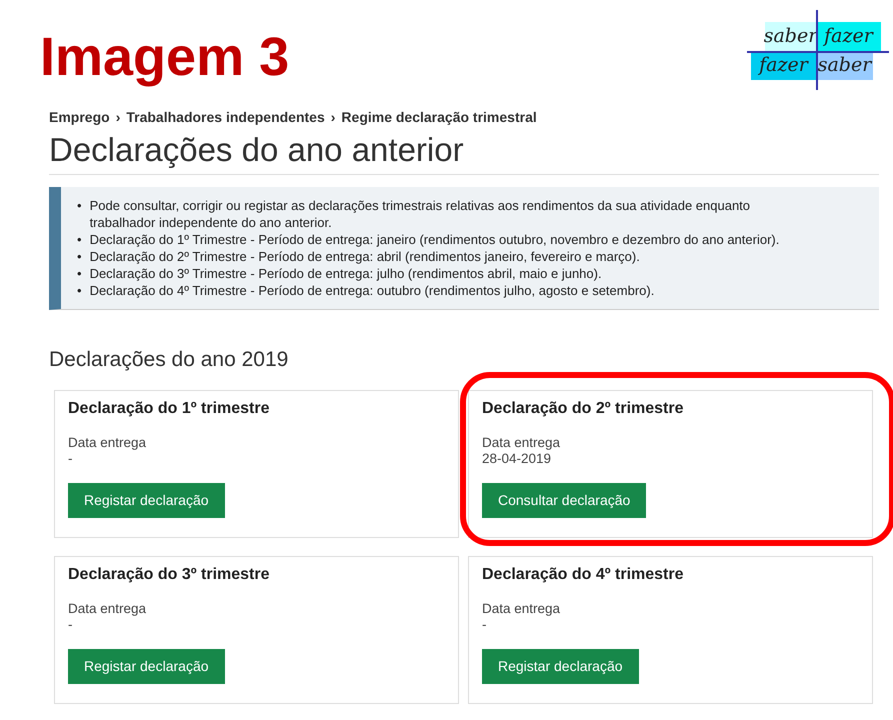 The height and width of the screenshot is (720, 893). What do you see at coordinates (372, 290) in the screenshot?
I see `info-item: Declaração do 4º Trimestre - Período de entrega: outubro (rendimentos julho, agosto e setembro).` at bounding box center [372, 290].